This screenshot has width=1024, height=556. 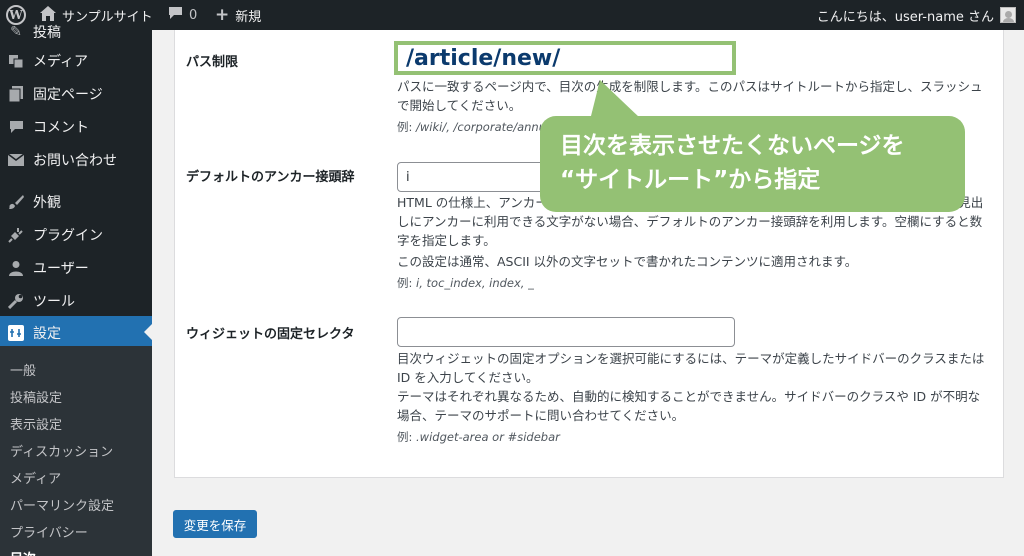 What do you see at coordinates (1008, 15) in the screenshot?
I see `avatar` at bounding box center [1008, 15].